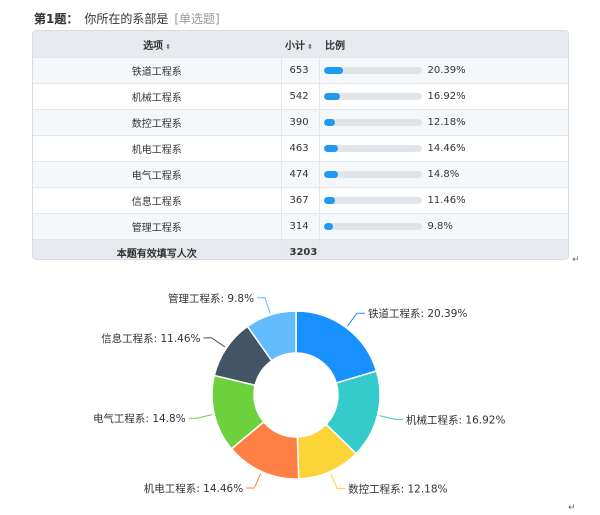 This screenshot has width=600, height=515. I want to click on percent-text: 14.8%, so click(443, 174).